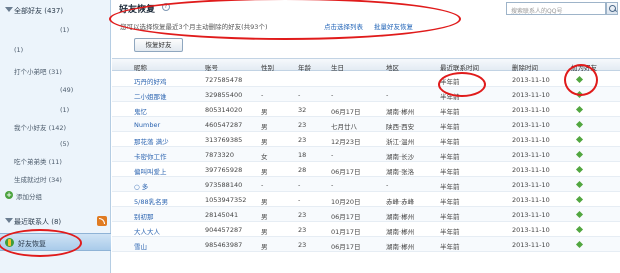  Describe the element at coordinates (55, 70) in the screenshot. I see `sidebar-item: 打个小弟吧 (31)` at that location.